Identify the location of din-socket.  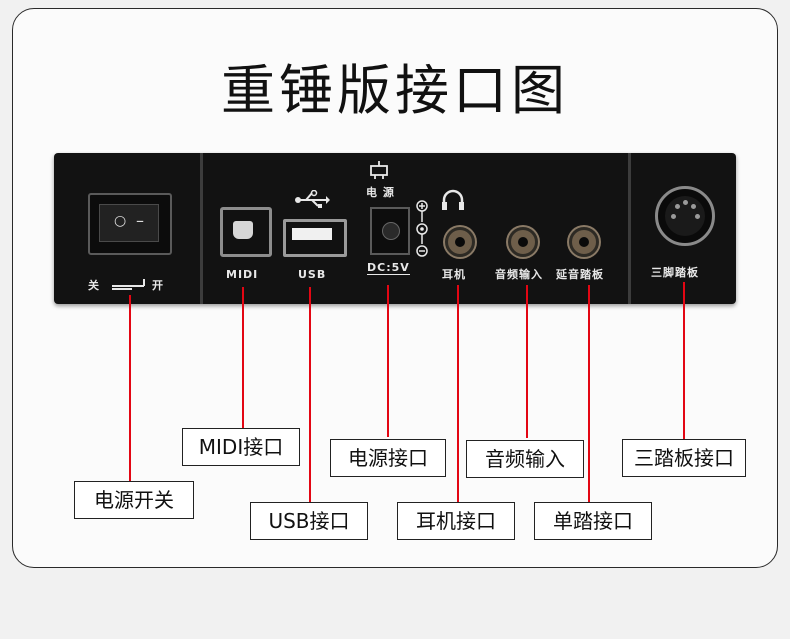
(685, 216).